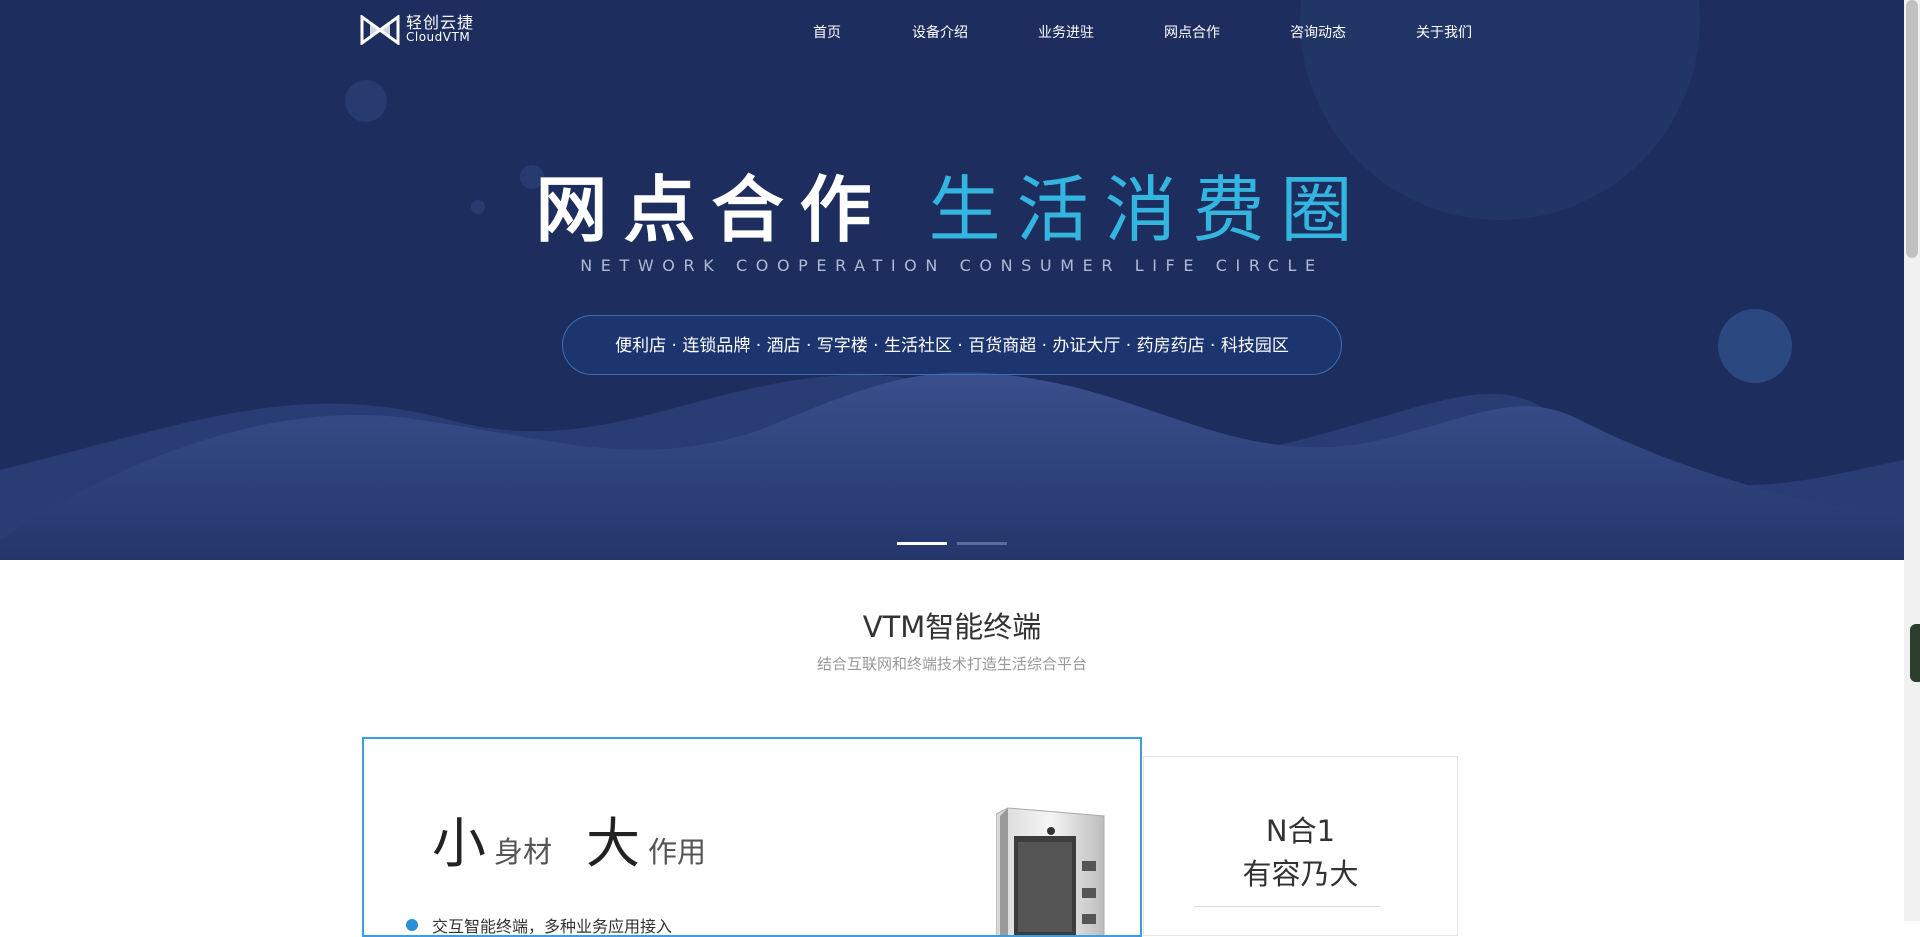 The height and width of the screenshot is (937, 1920). Describe the element at coordinates (1444, 32) in the screenshot. I see `nav-item-about: 关于我们` at that location.